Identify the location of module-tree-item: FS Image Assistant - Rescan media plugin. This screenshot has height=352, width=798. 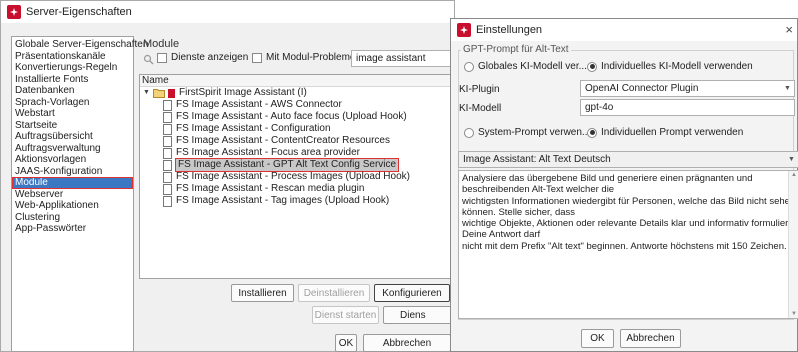
(297, 189).